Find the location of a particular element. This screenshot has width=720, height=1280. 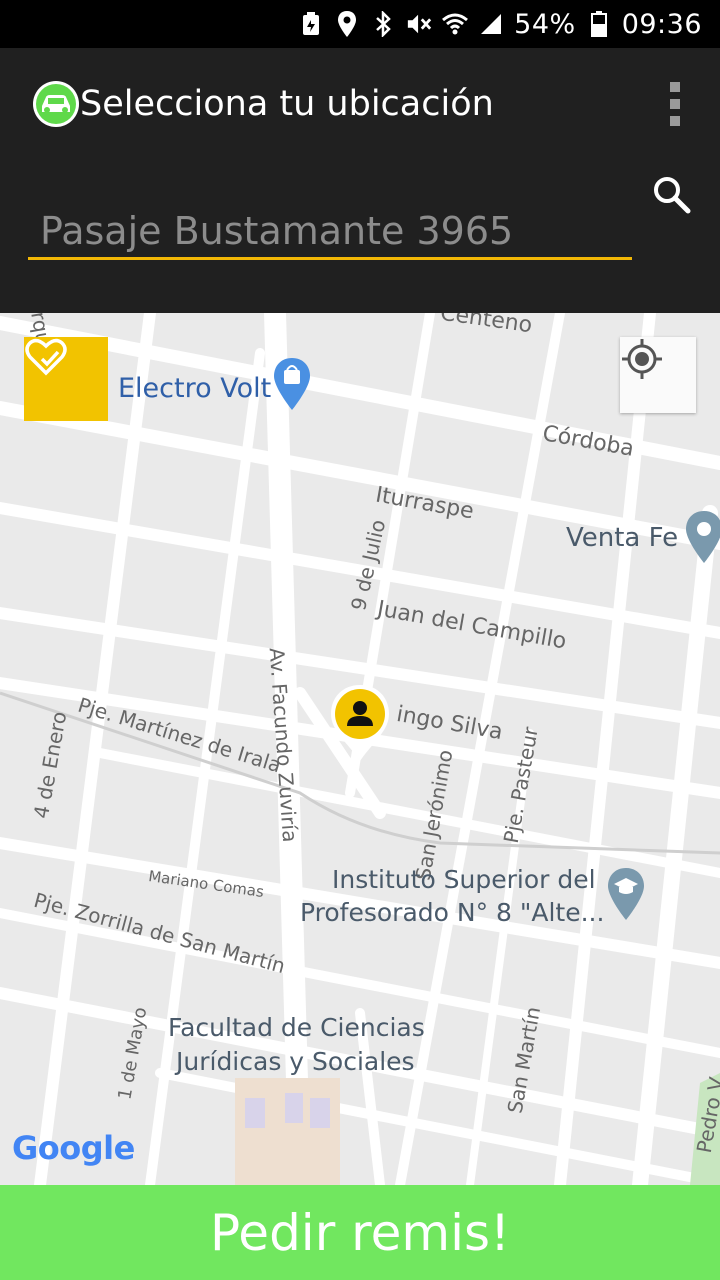

car-logo-icon is located at coordinates (56, 104).